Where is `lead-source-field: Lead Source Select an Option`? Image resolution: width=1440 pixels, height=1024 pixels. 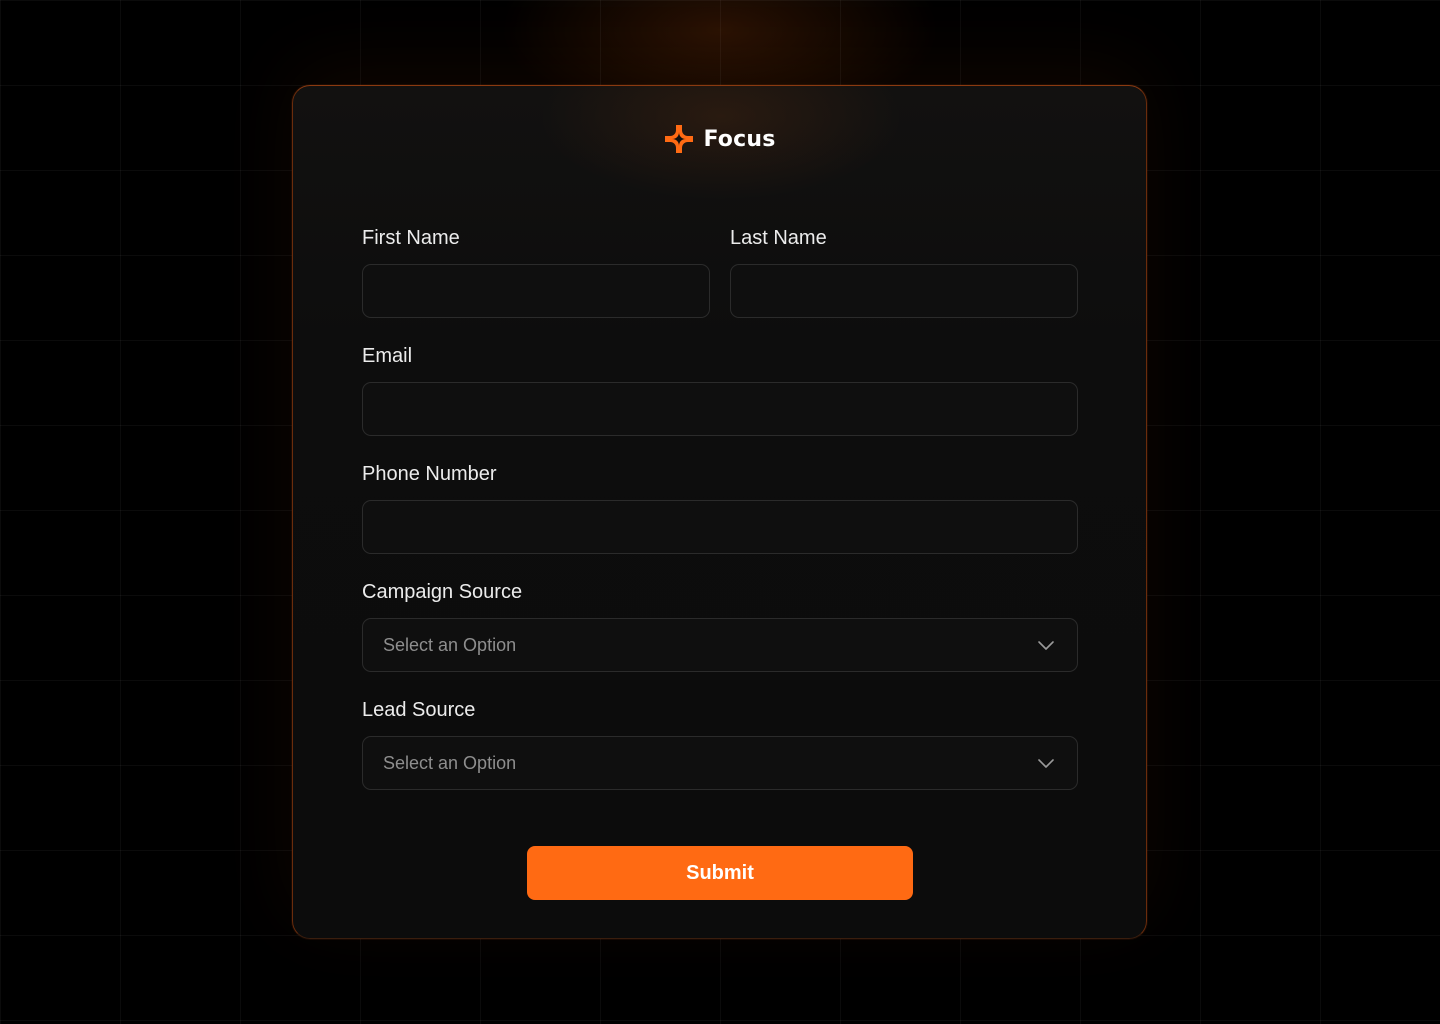
lead-source-field: Lead Source Select an Option is located at coordinates (720, 743).